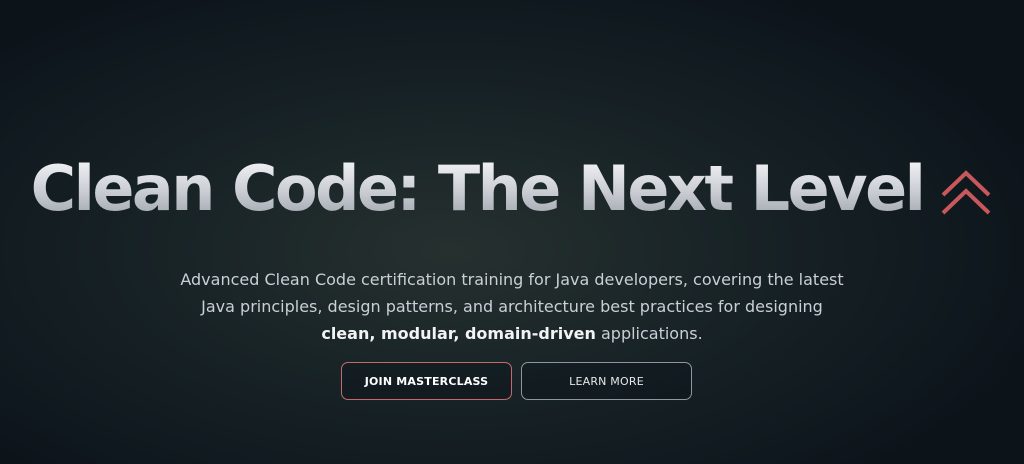 This screenshot has height=464, width=1024. I want to click on hero-actions: JOIN MASTERCLASS LEARN MORE, so click(516, 381).